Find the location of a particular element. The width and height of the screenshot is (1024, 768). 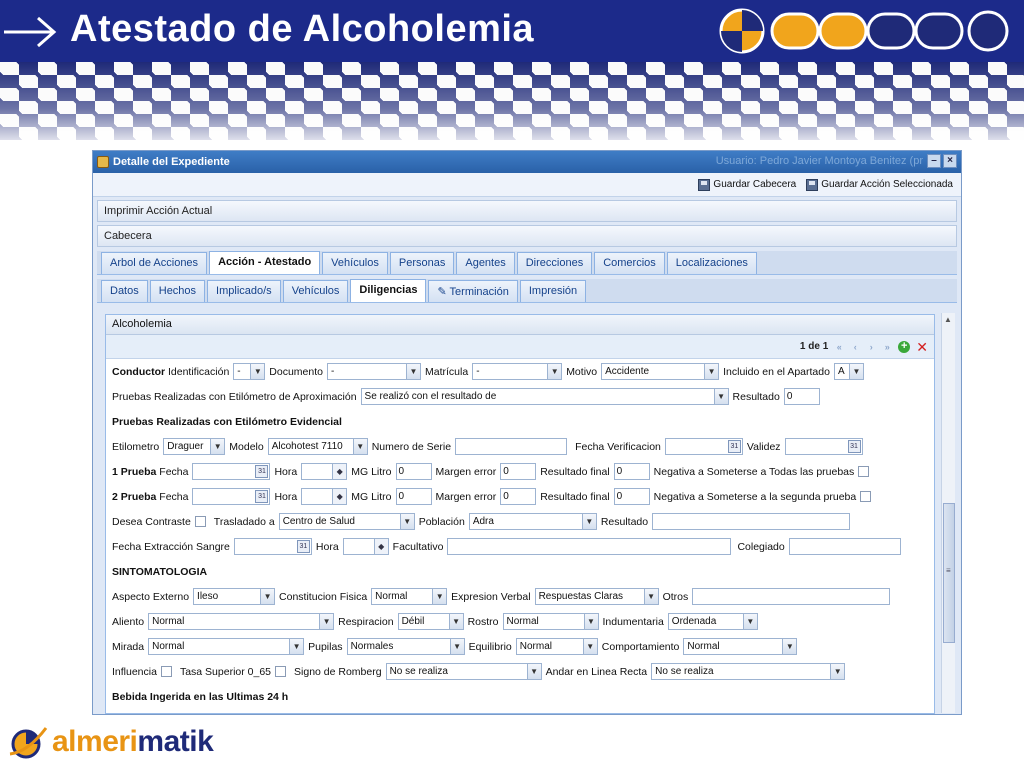

expresion-select: Respuestas Claras ▼ is located at coordinates (596, 596).